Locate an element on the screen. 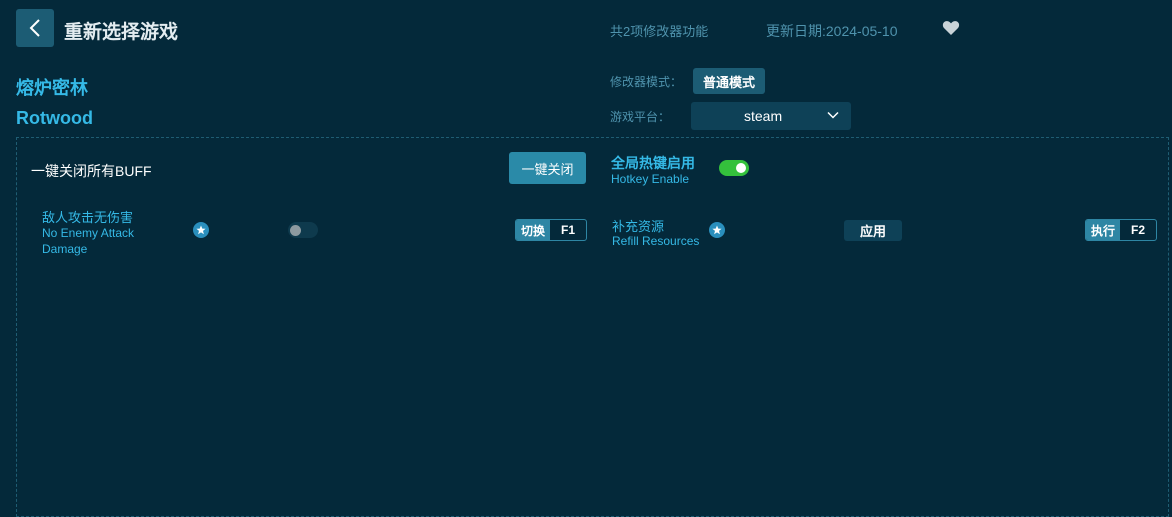 The height and width of the screenshot is (517, 1172). game-name-cn: 熔炉密林 is located at coordinates (52, 88).